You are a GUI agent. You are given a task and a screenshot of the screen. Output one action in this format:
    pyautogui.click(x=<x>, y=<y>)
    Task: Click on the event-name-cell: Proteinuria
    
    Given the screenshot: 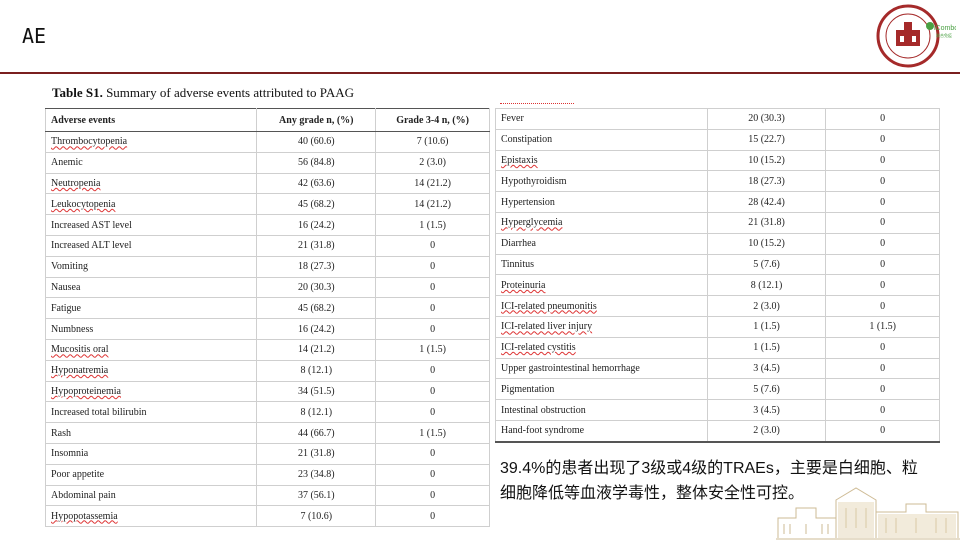 What is the action you would take?
    pyautogui.click(x=601, y=285)
    